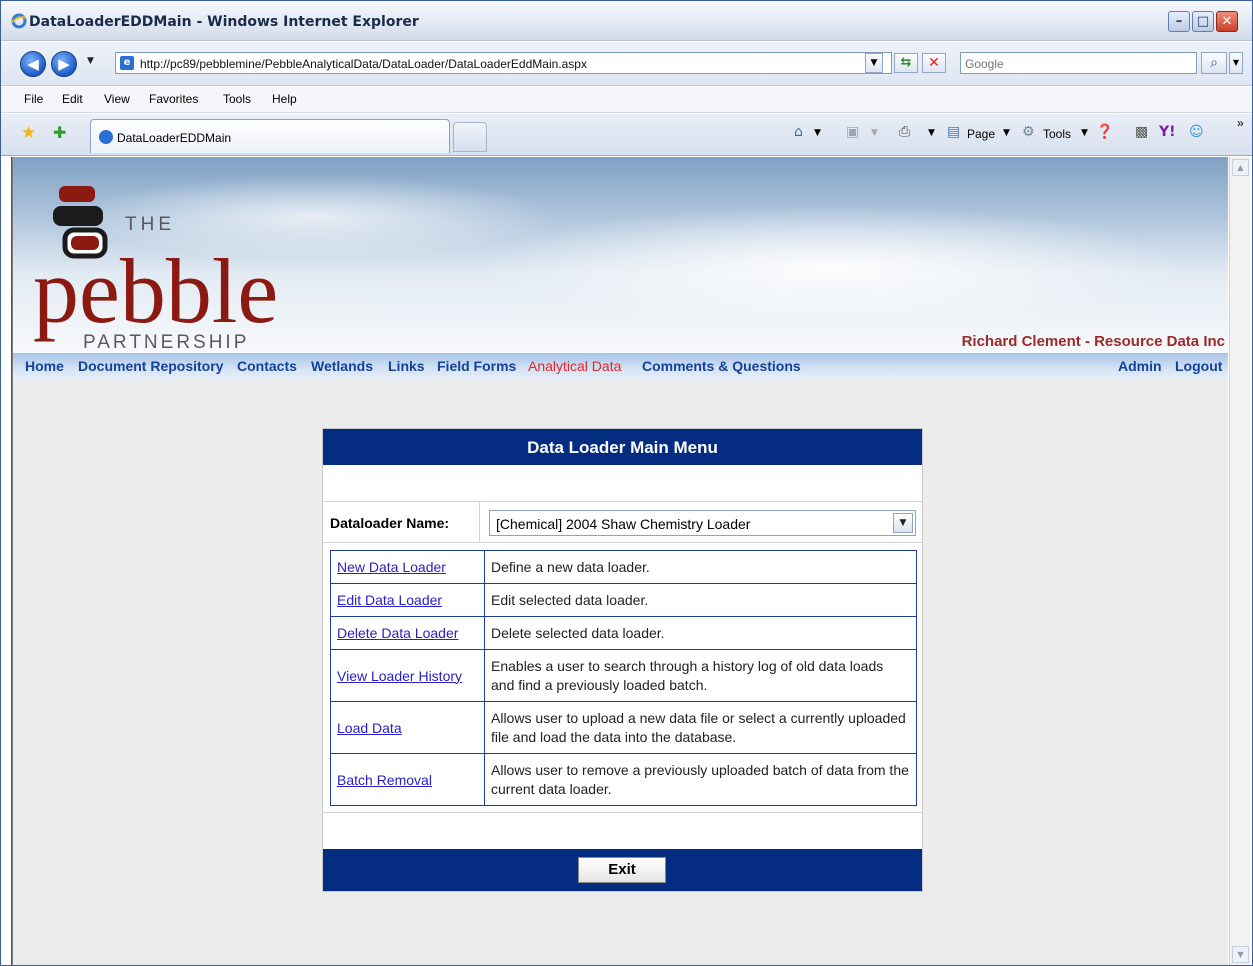 Image resolution: width=1253 pixels, height=966 pixels. Describe the element at coordinates (931, 133) in the screenshot. I see `print-dropdown-icon: ▼` at that location.